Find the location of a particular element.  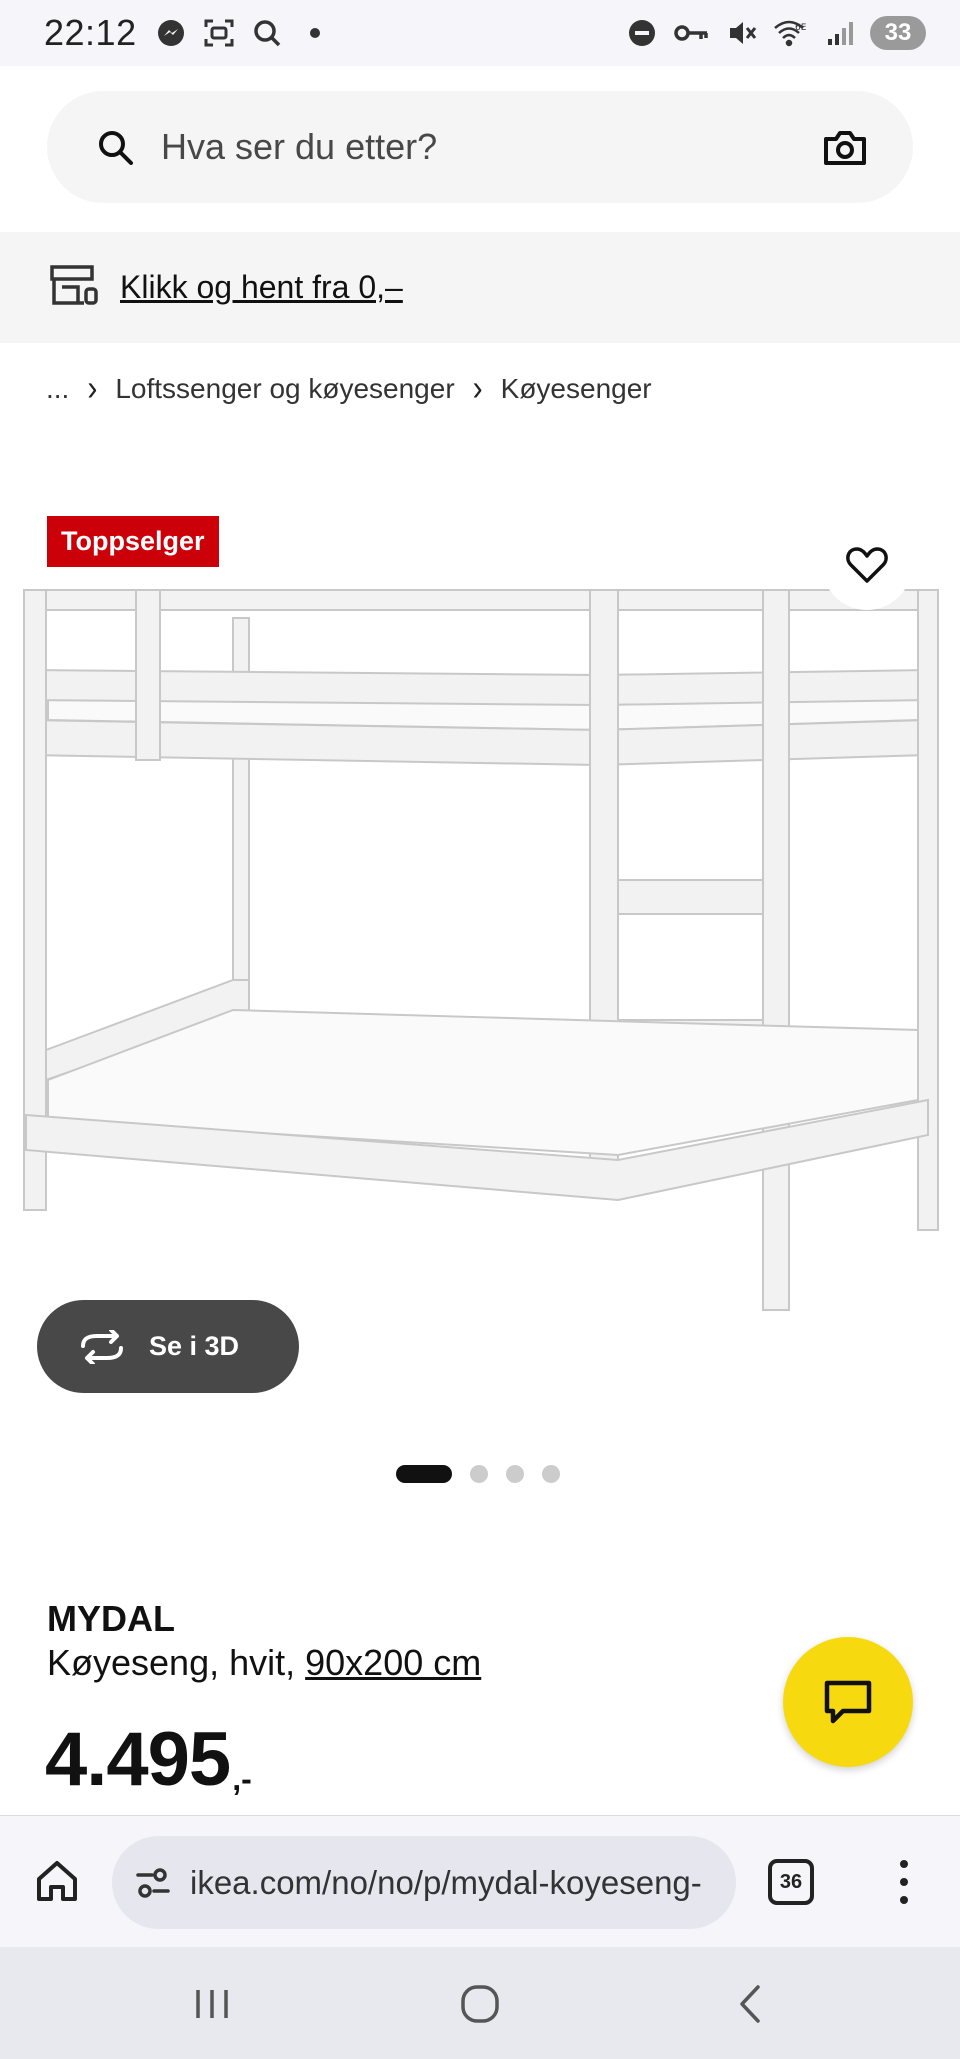

dot-icon is located at coordinates (315, 33).